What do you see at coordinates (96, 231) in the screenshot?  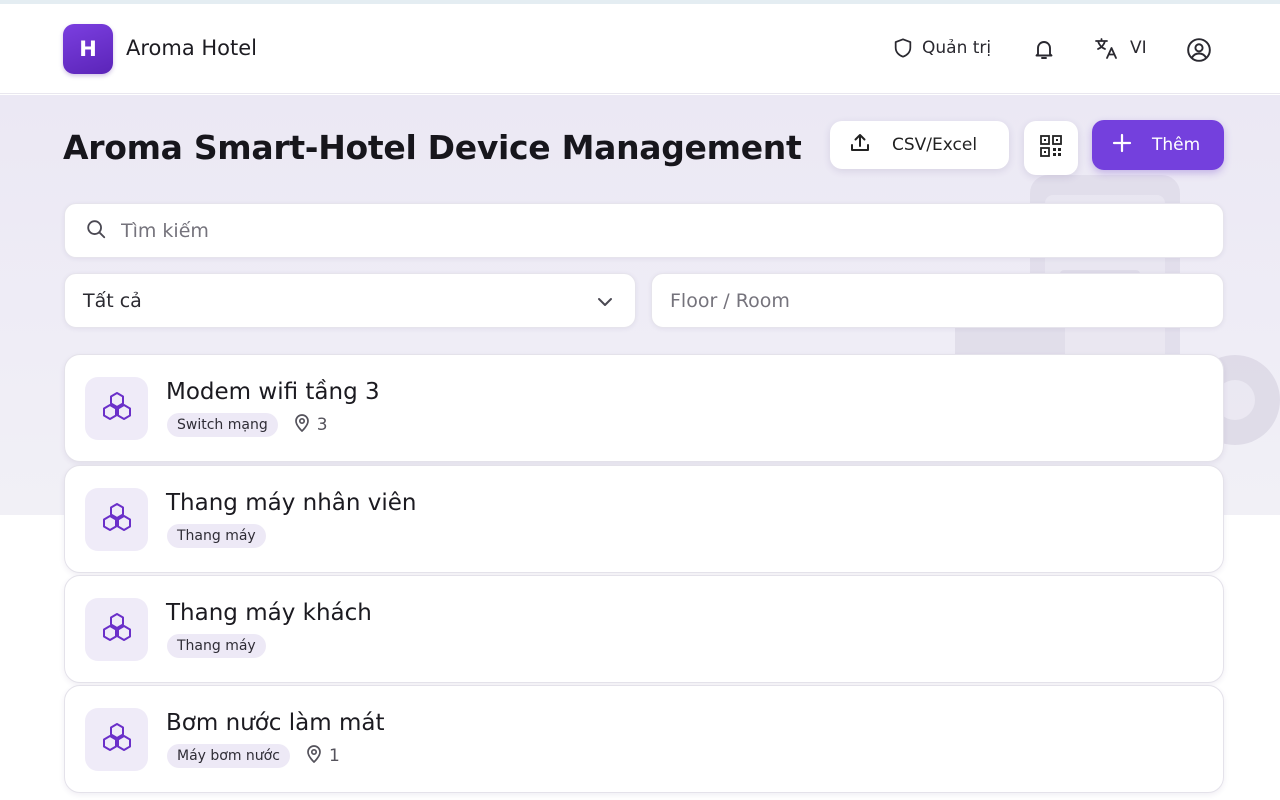 I see `search-icon` at bounding box center [96, 231].